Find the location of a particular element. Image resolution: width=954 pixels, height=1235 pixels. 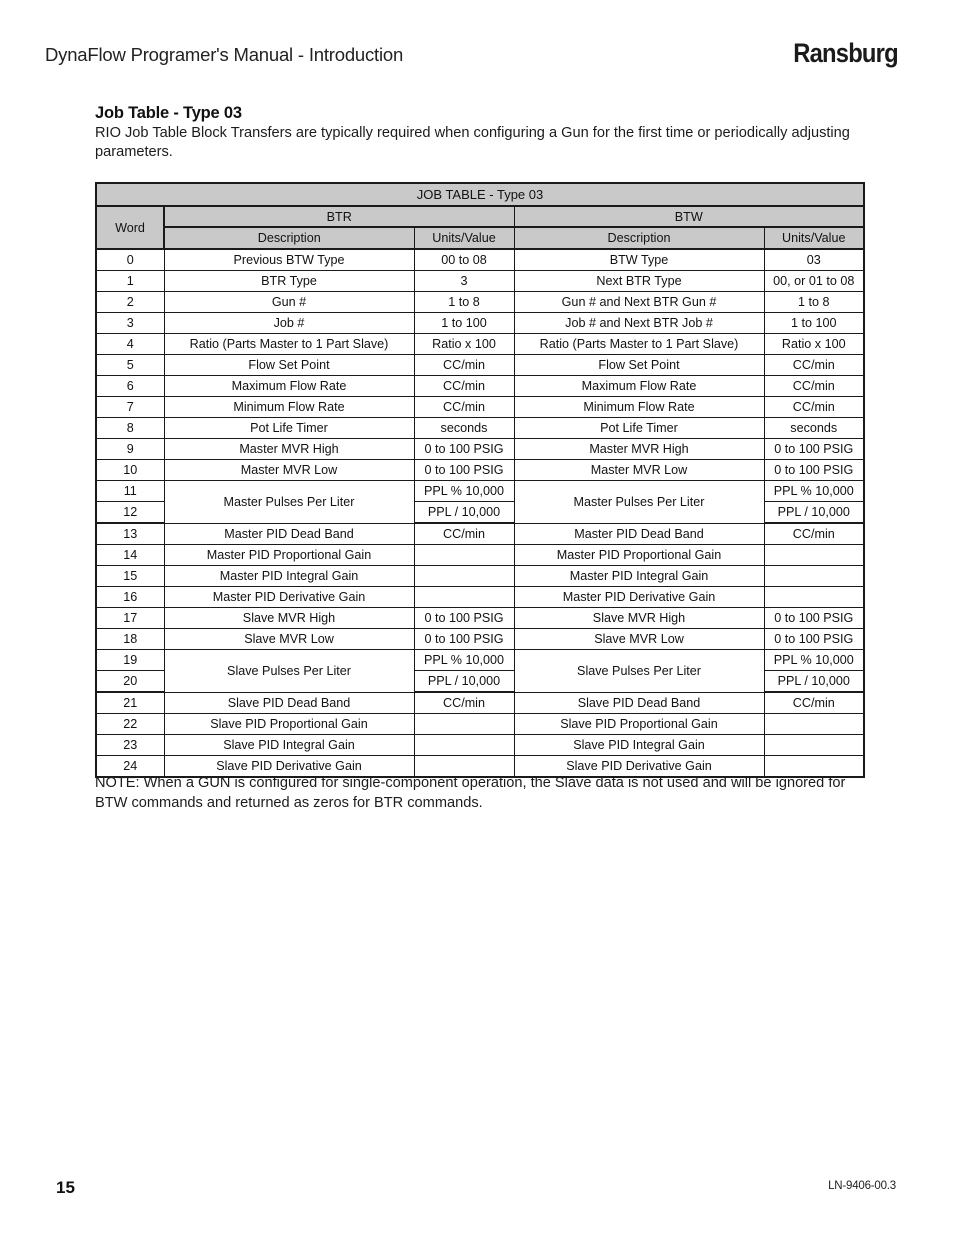

cell-btr-description: Slave MVR Low is located at coordinates (289, 639).